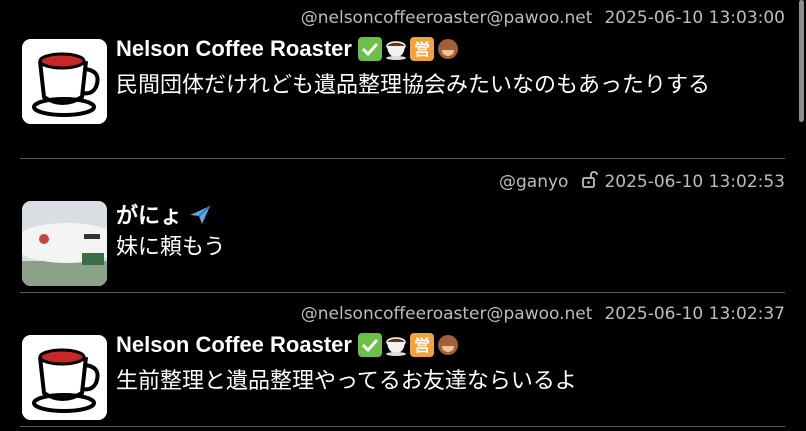 The width and height of the screenshot is (806, 431). Describe the element at coordinates (200, 214) in the screenshot. I see `airplane-icon` at that location.